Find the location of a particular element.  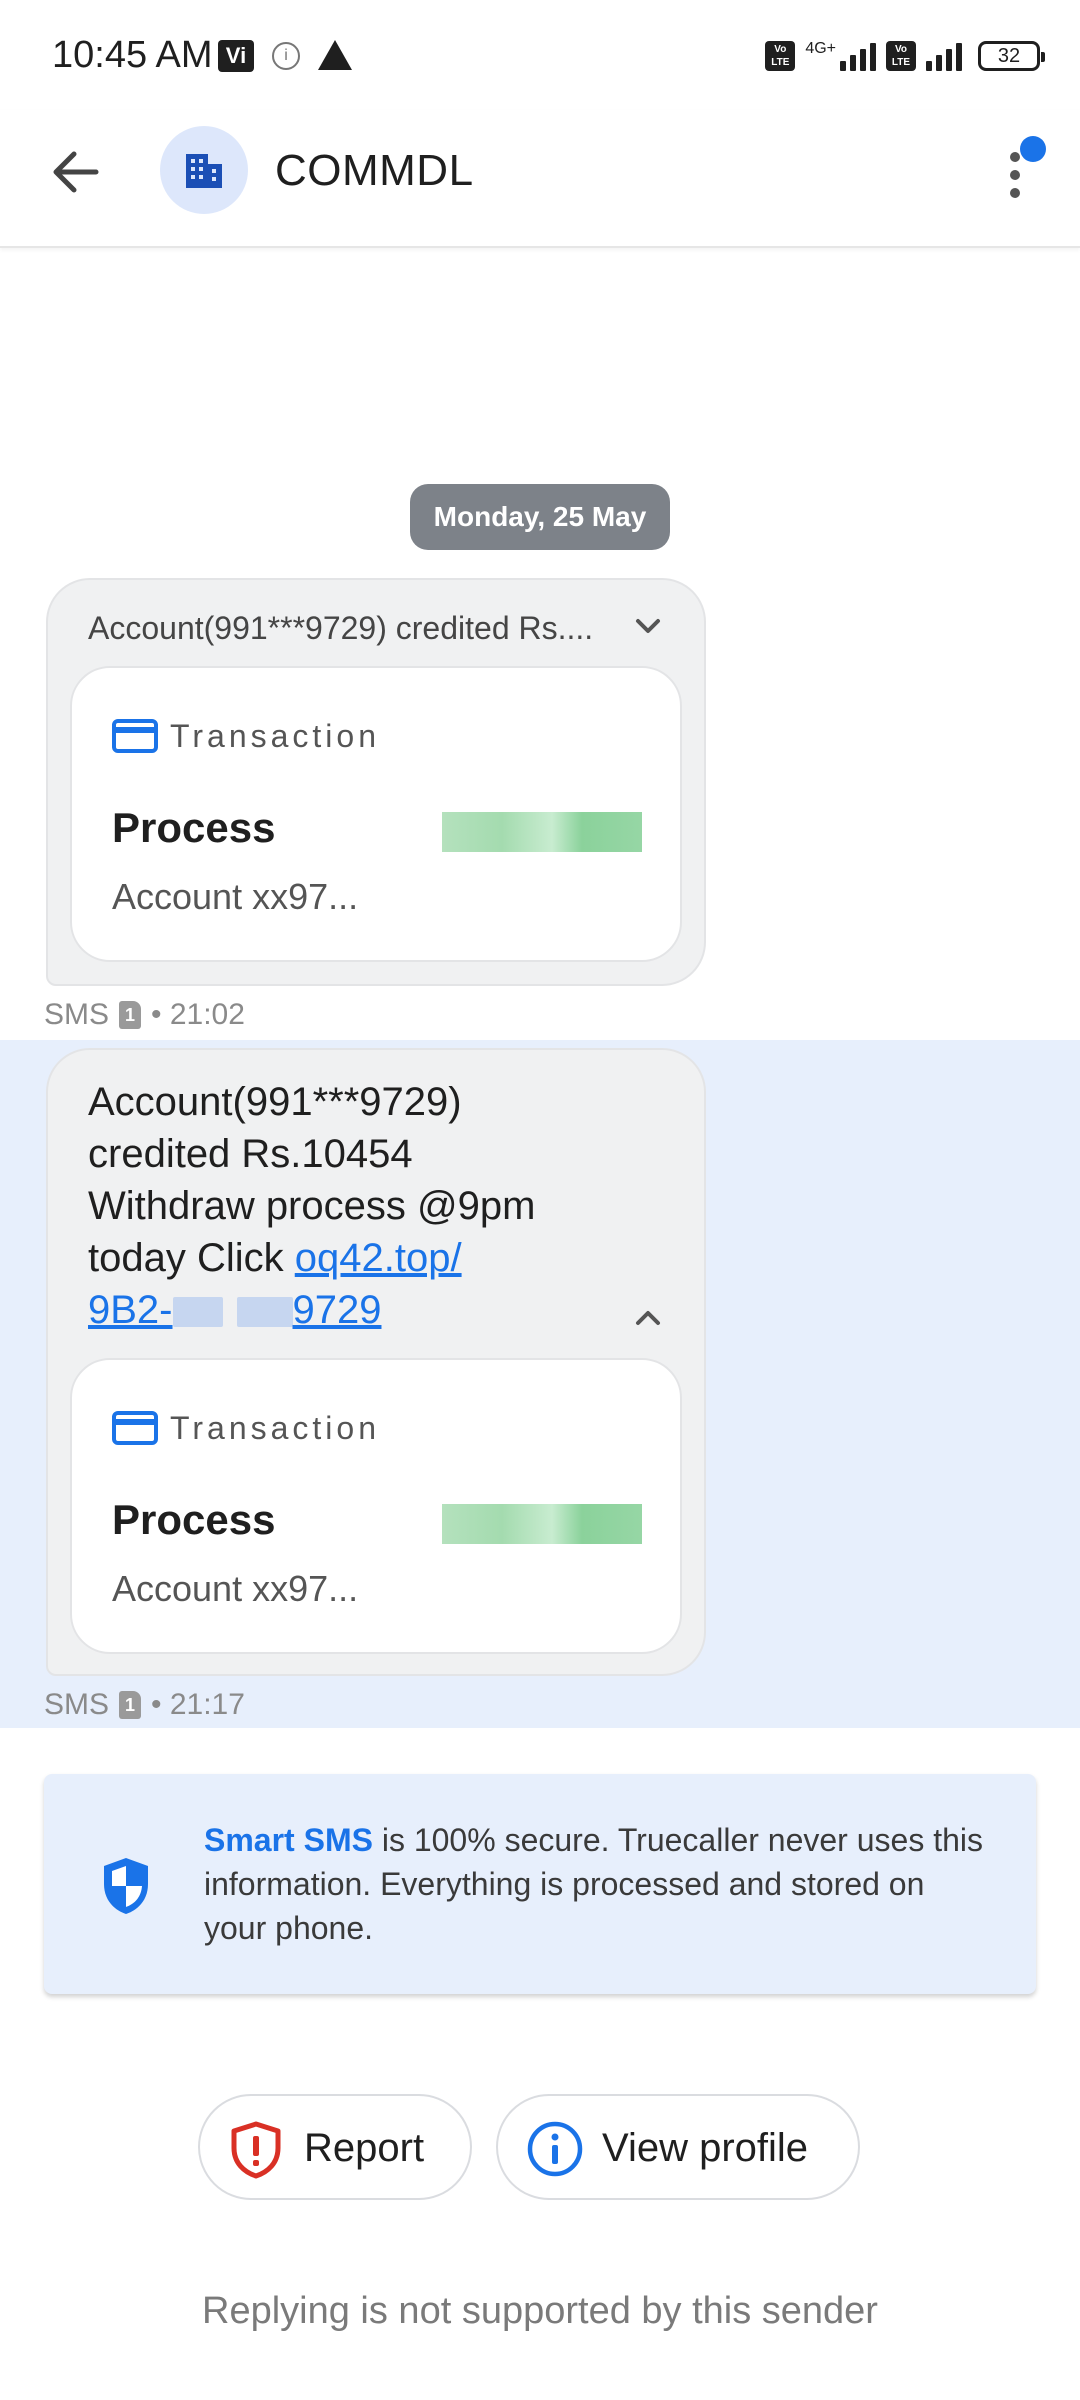

chevron-down-icon is located at coordinates (648, 626).